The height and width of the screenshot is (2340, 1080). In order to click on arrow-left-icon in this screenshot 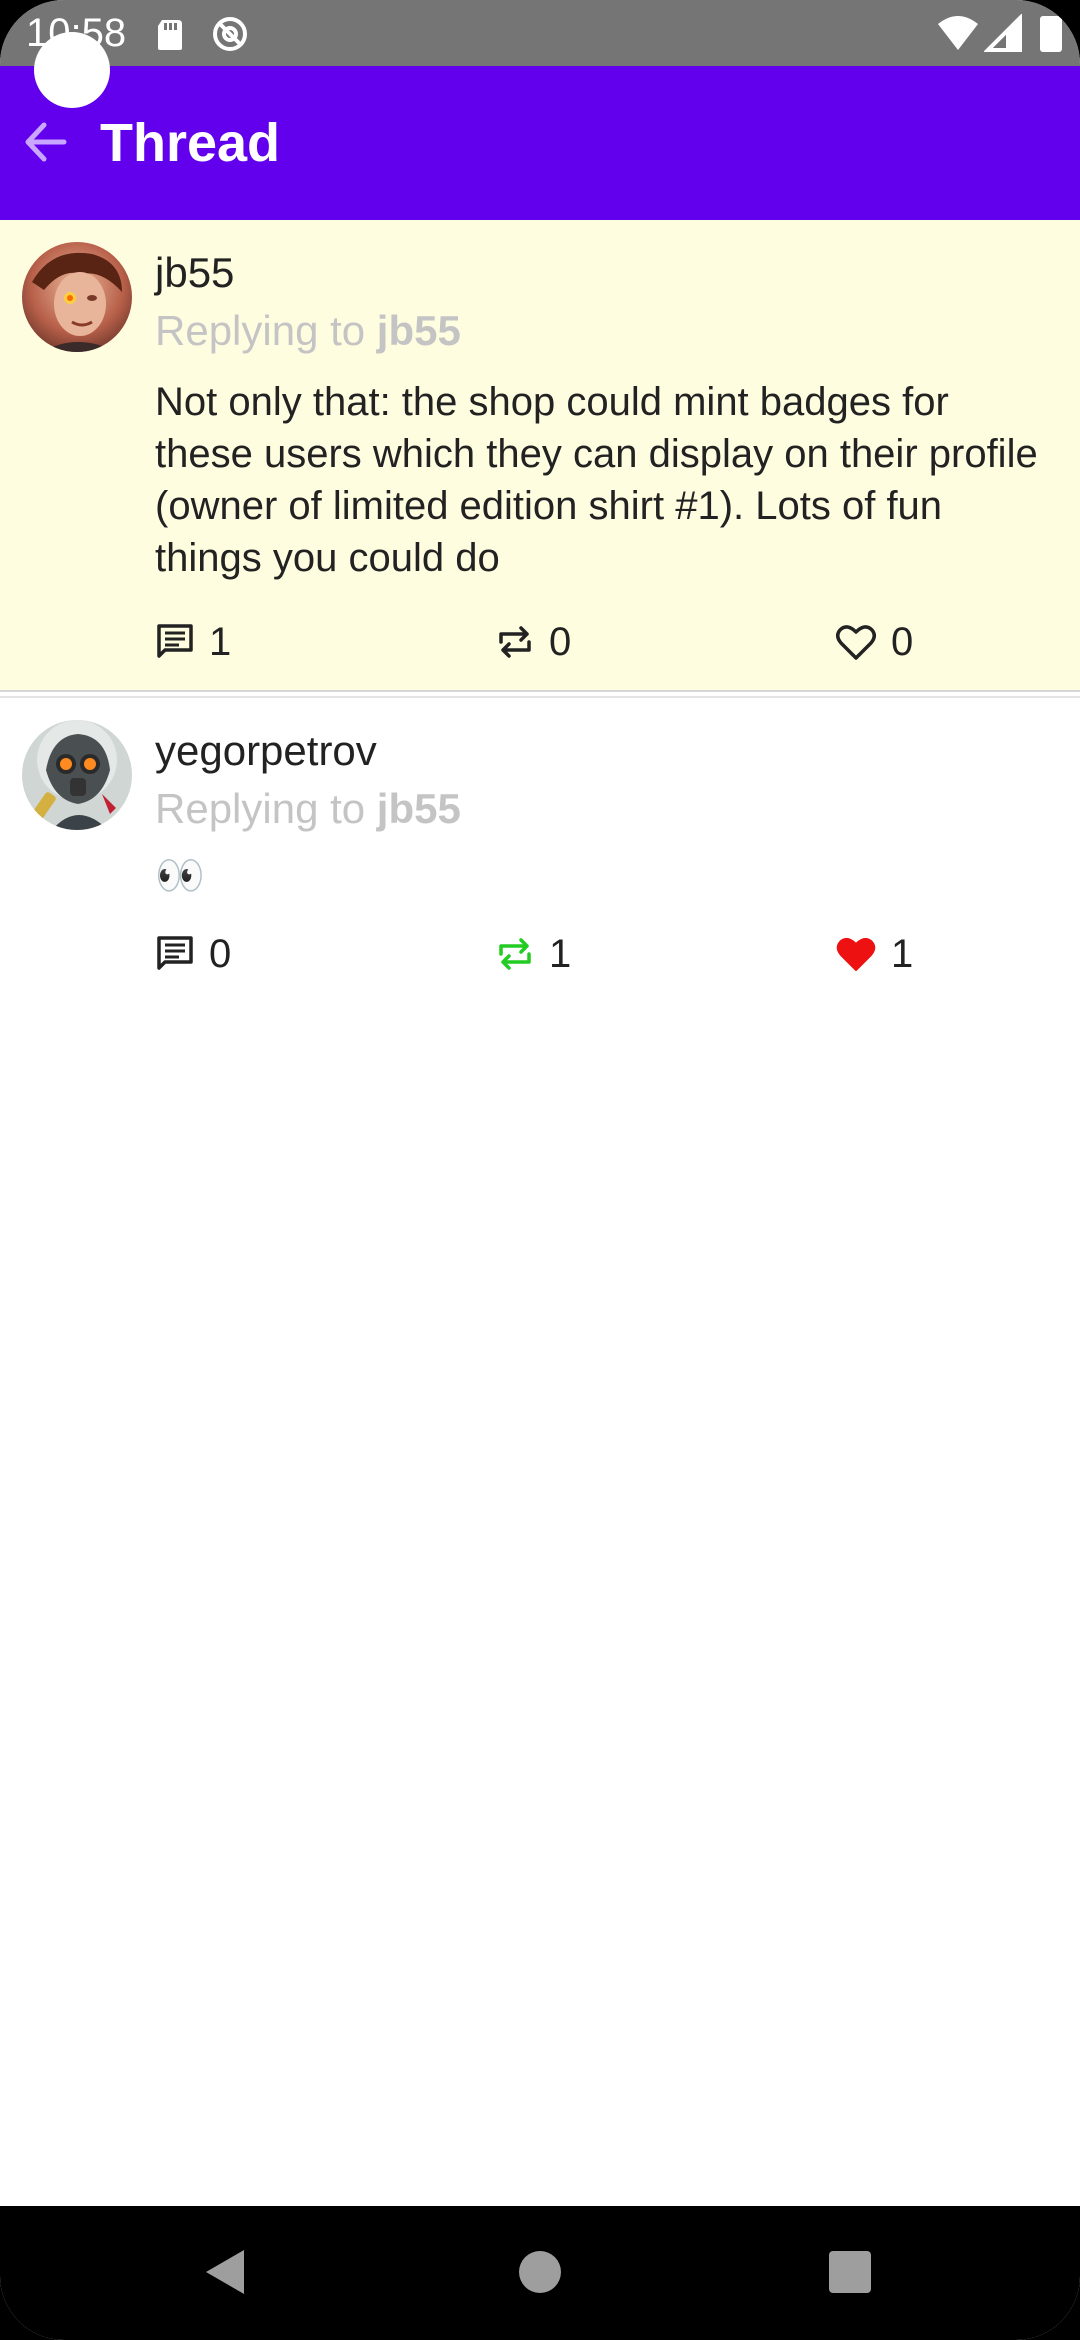, I will do `click(46, 142)`.